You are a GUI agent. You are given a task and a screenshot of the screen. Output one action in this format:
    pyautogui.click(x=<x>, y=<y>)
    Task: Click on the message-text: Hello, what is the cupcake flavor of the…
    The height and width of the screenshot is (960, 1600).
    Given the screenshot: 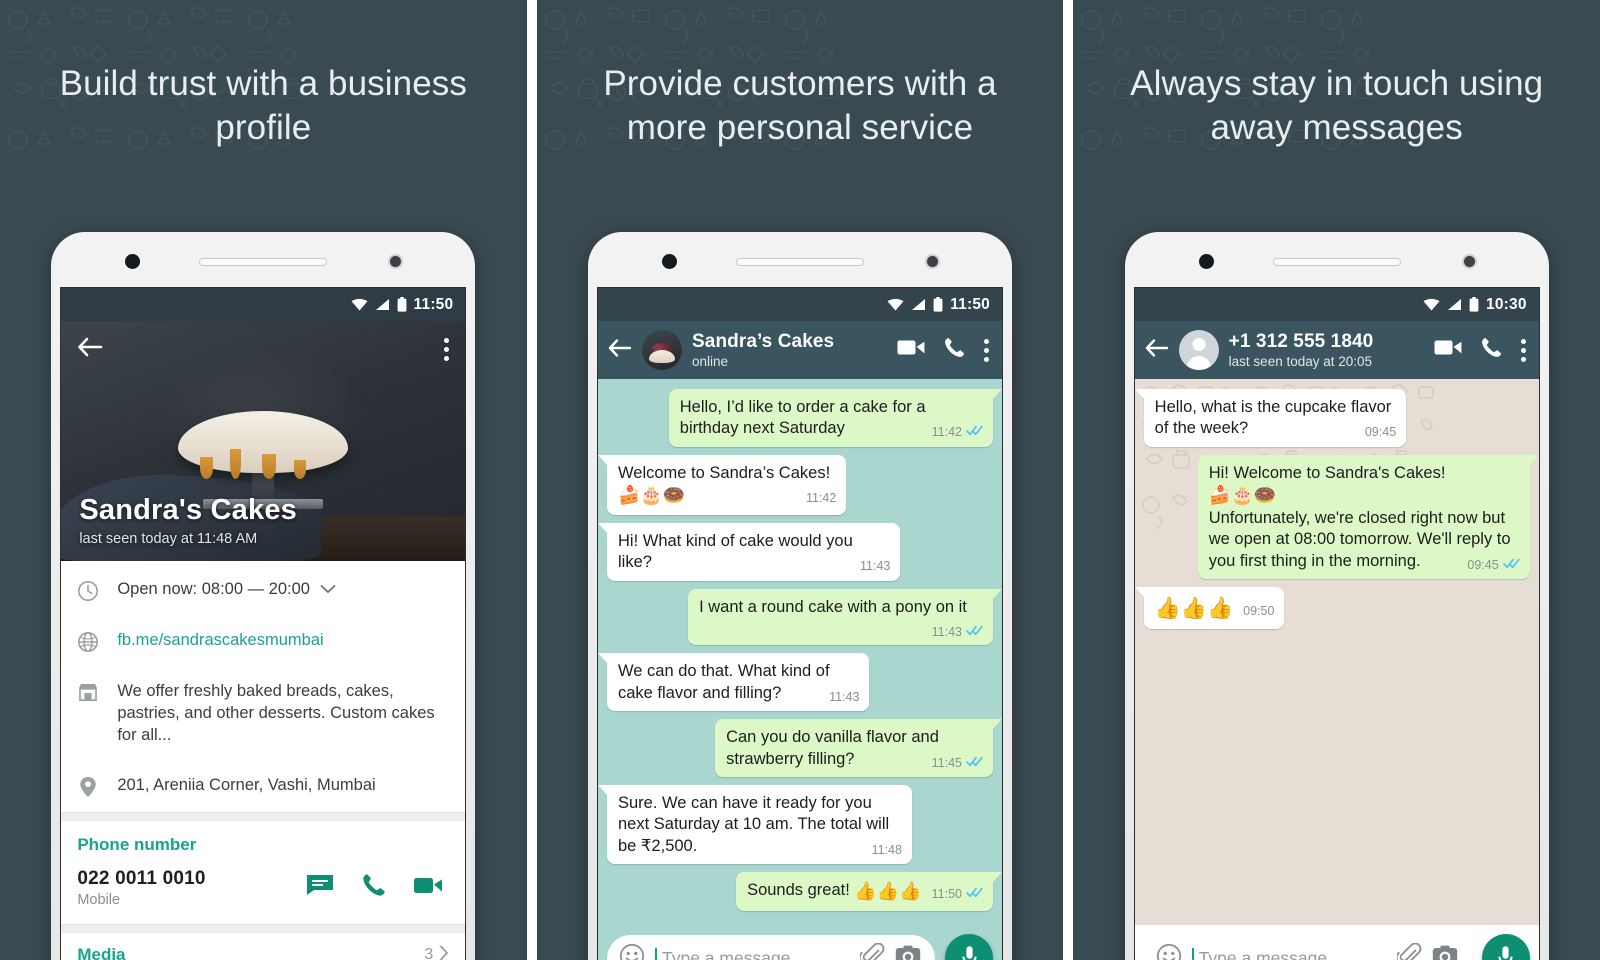 What is the action you would take?
    pyautogui.click(x=1273, y=418)
    